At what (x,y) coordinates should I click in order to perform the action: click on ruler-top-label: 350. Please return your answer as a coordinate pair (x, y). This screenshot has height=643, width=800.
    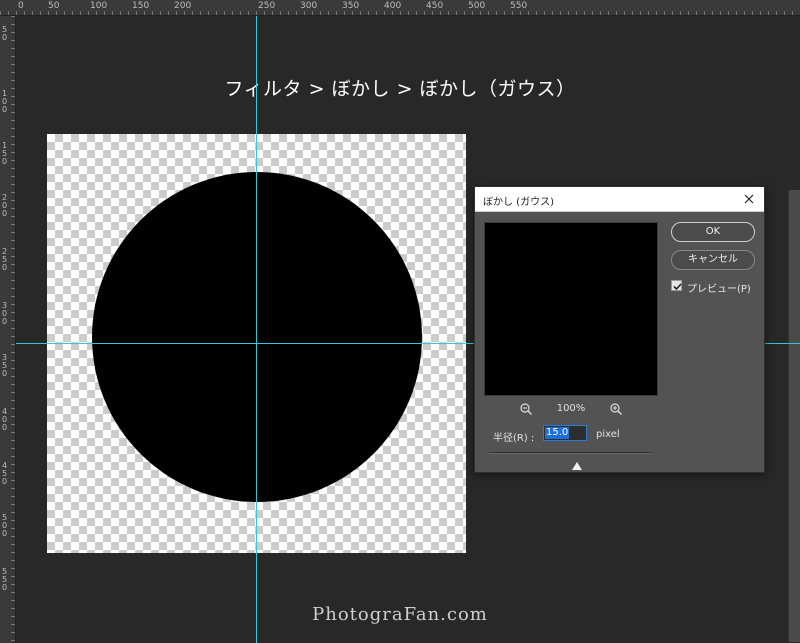
    Looking at the image, I should click on (351, 6).